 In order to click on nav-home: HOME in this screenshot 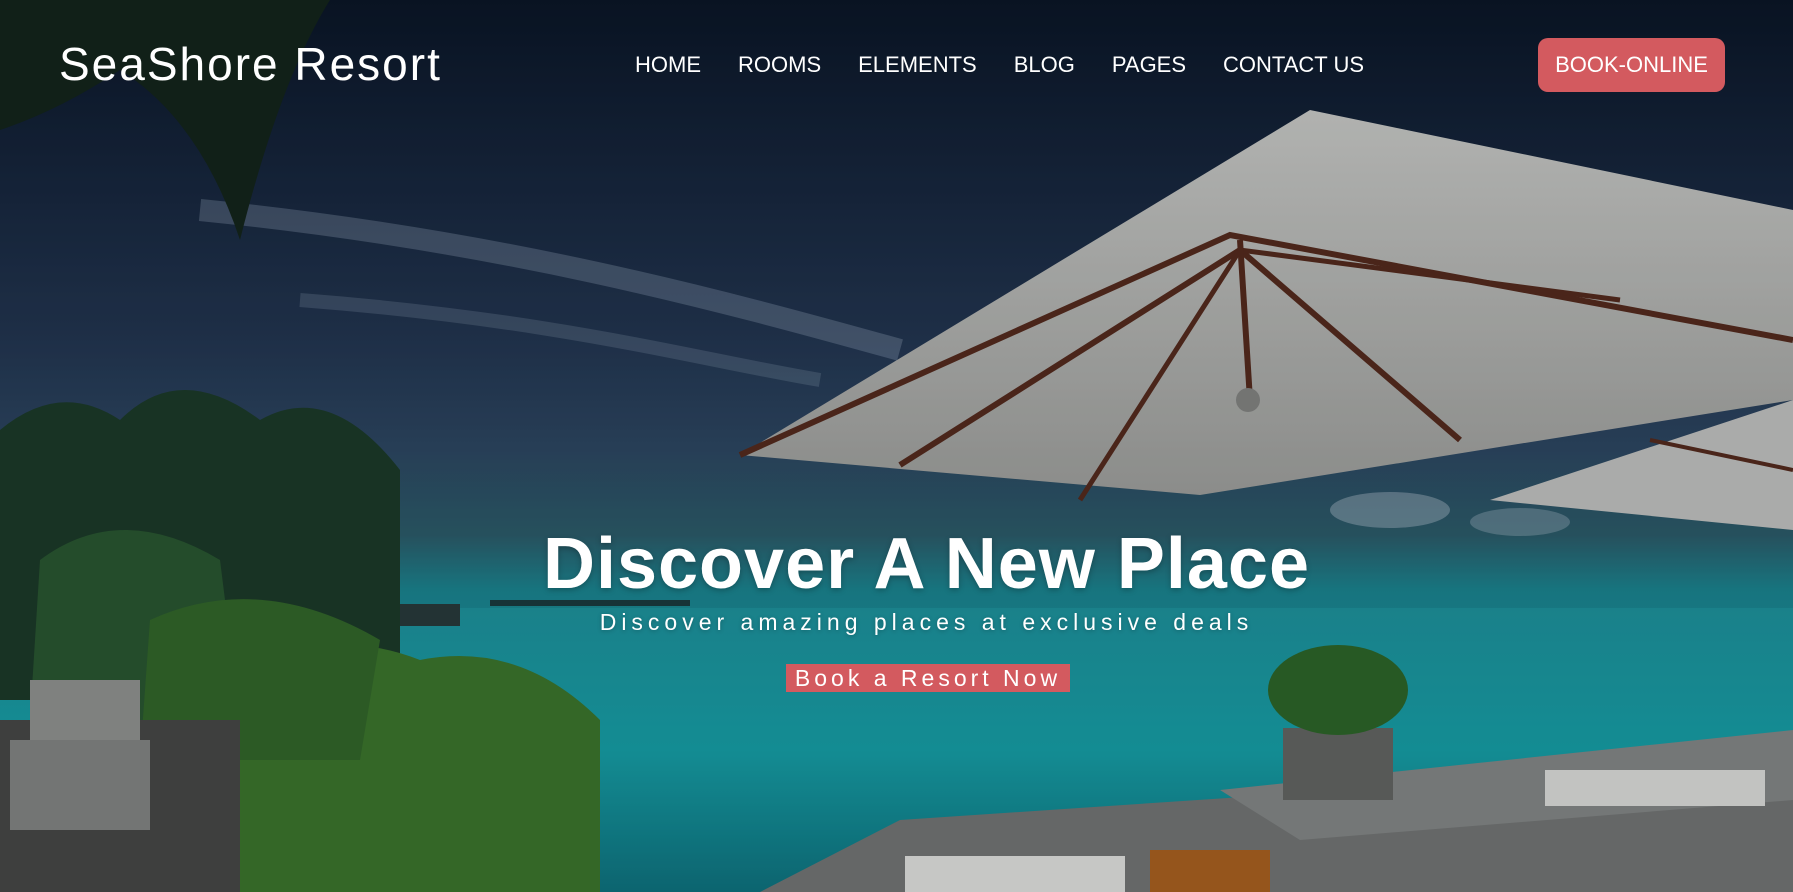, I will do `click(668, 65)`.